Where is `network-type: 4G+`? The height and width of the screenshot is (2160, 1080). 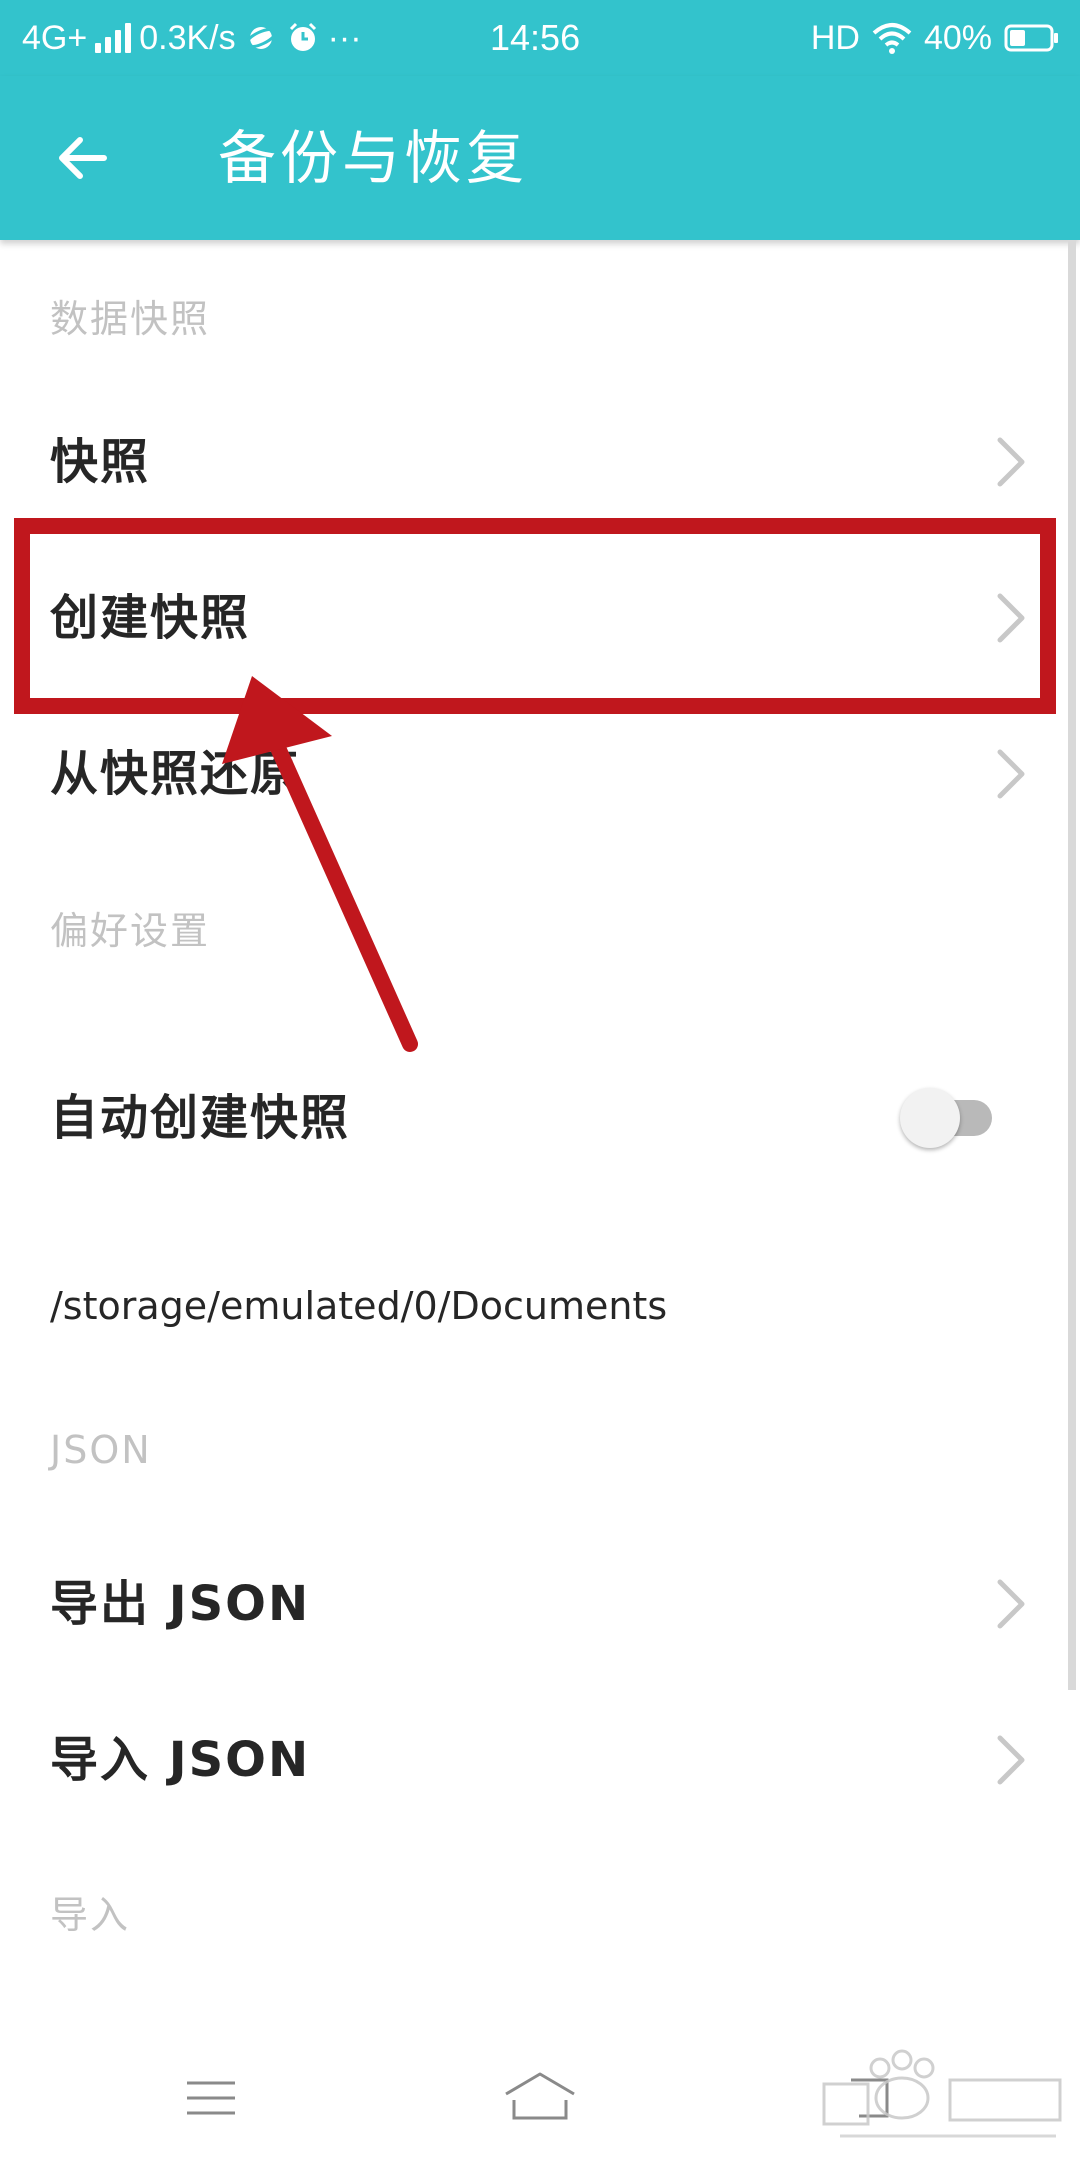
network-type: 4G+ is located at coordinates (55, 37).